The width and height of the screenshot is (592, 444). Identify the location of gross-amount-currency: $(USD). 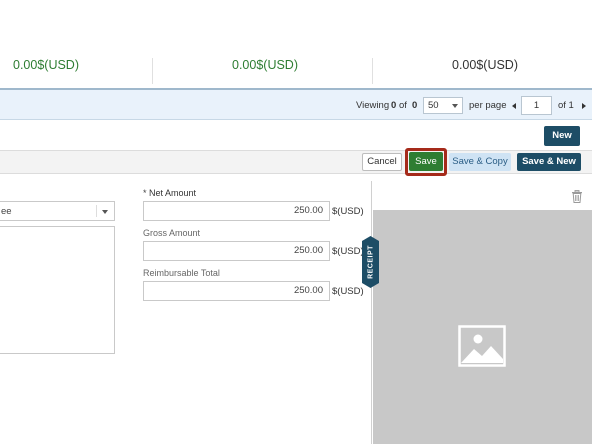
(348, 251).